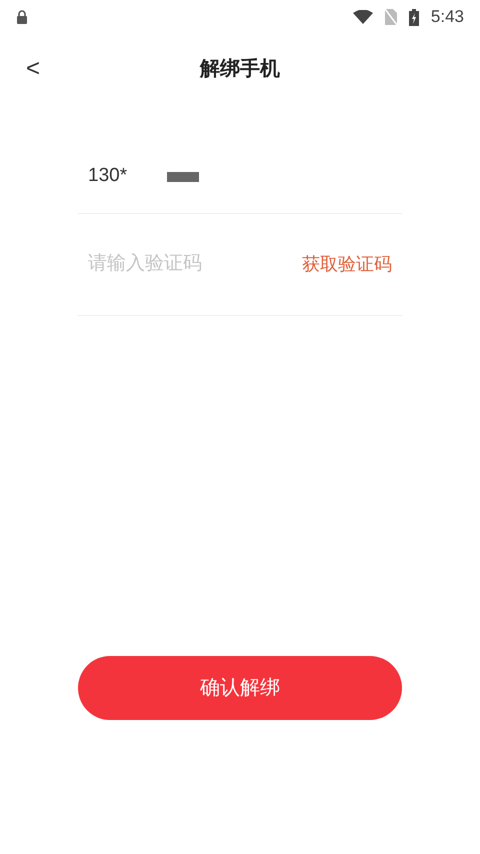 This screenshot has height=854, width=480. What do you see at coordinates (447, 17) in the screenshot?
I see `status-time: 5:43` at bounding box center [447, 17].